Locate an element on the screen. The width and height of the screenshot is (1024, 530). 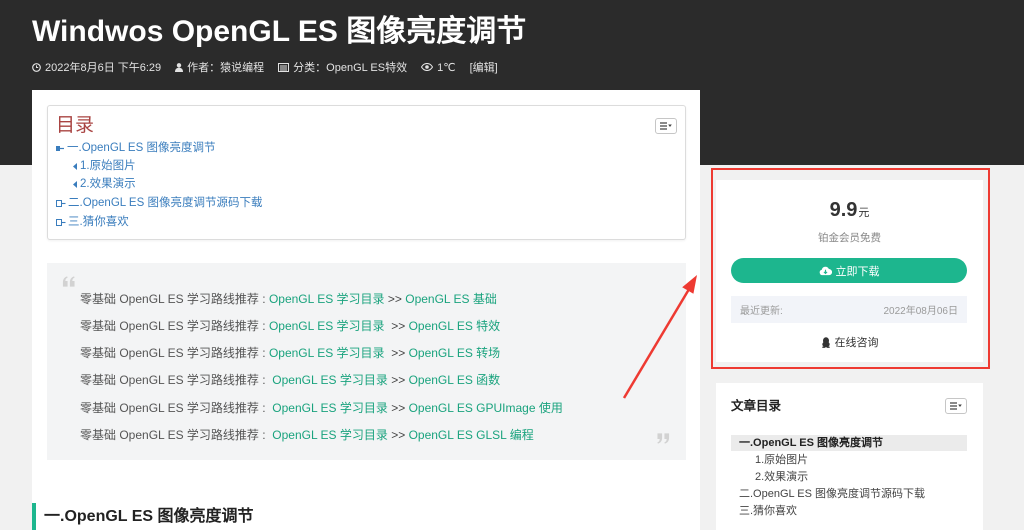
download-card: 9.9元 铂金会员免费 立即下载 最近更新: 2022年08月06日 在线咨询 is located at coordinates (849, 271).